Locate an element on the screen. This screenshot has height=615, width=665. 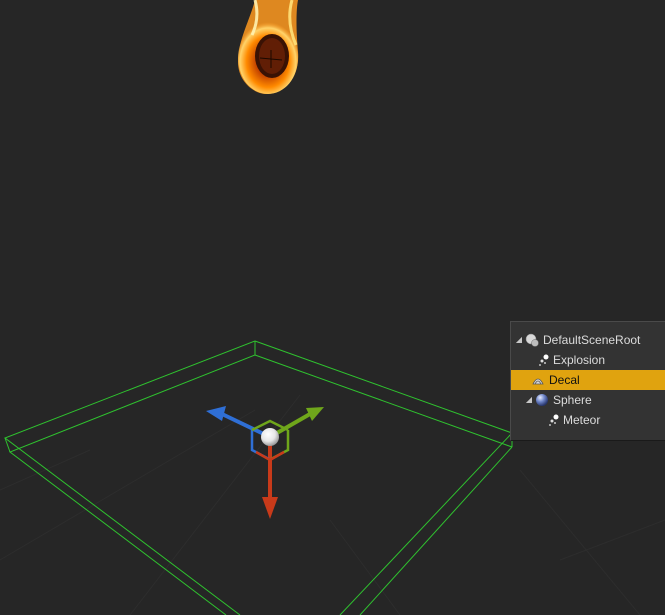
gizmo-y-arrow is located at coordinates (296, 423).